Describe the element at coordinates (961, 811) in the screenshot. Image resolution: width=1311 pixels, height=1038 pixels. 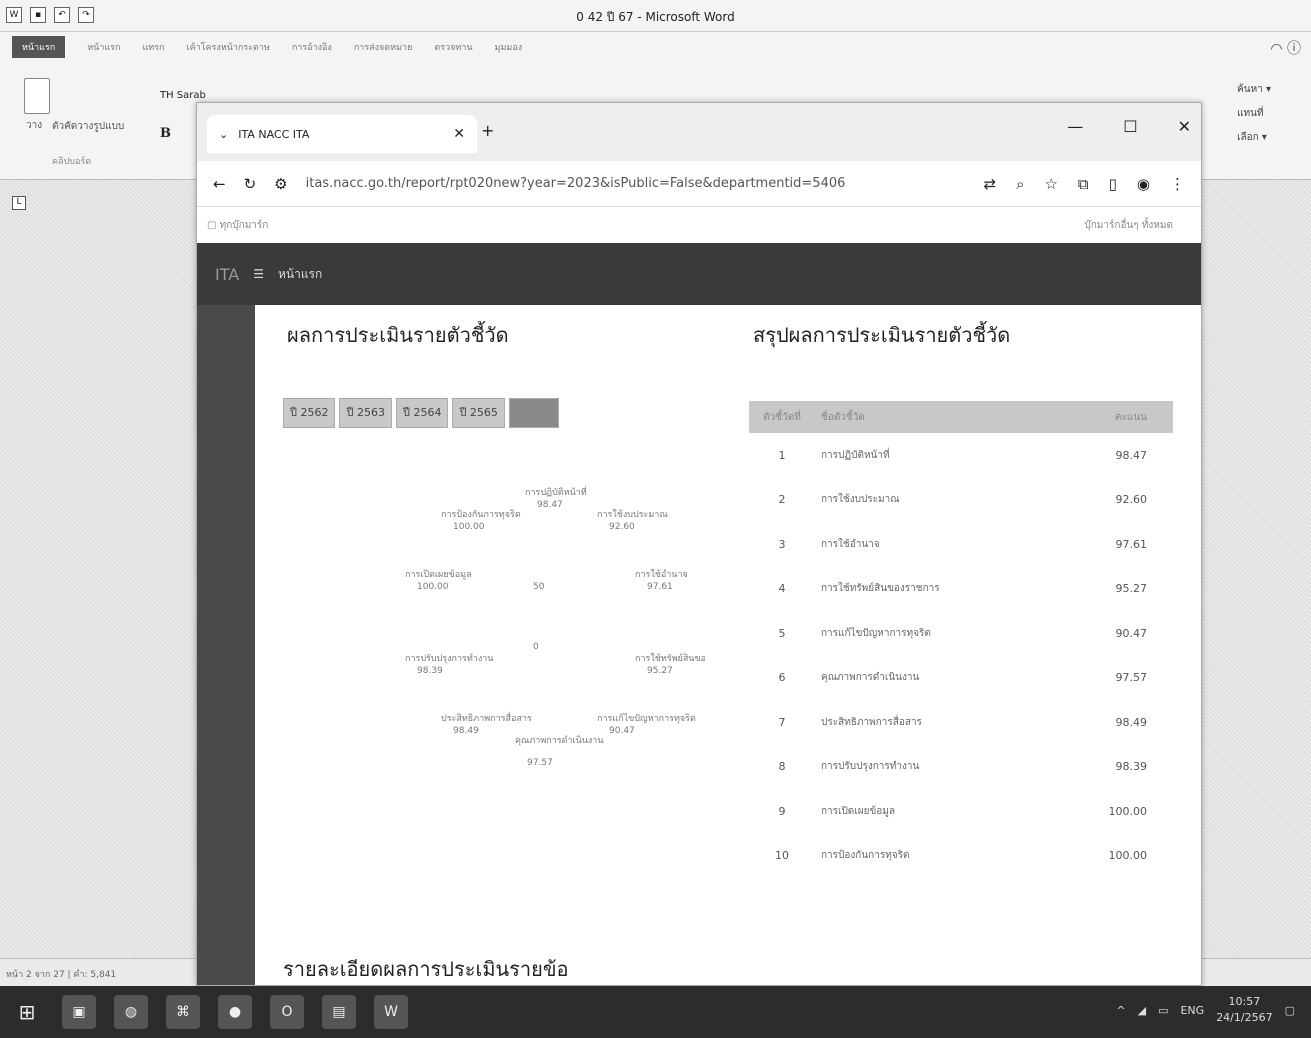
I see `table-row: 9 การเปิดเผยข้อมูล 100.00` at that location.